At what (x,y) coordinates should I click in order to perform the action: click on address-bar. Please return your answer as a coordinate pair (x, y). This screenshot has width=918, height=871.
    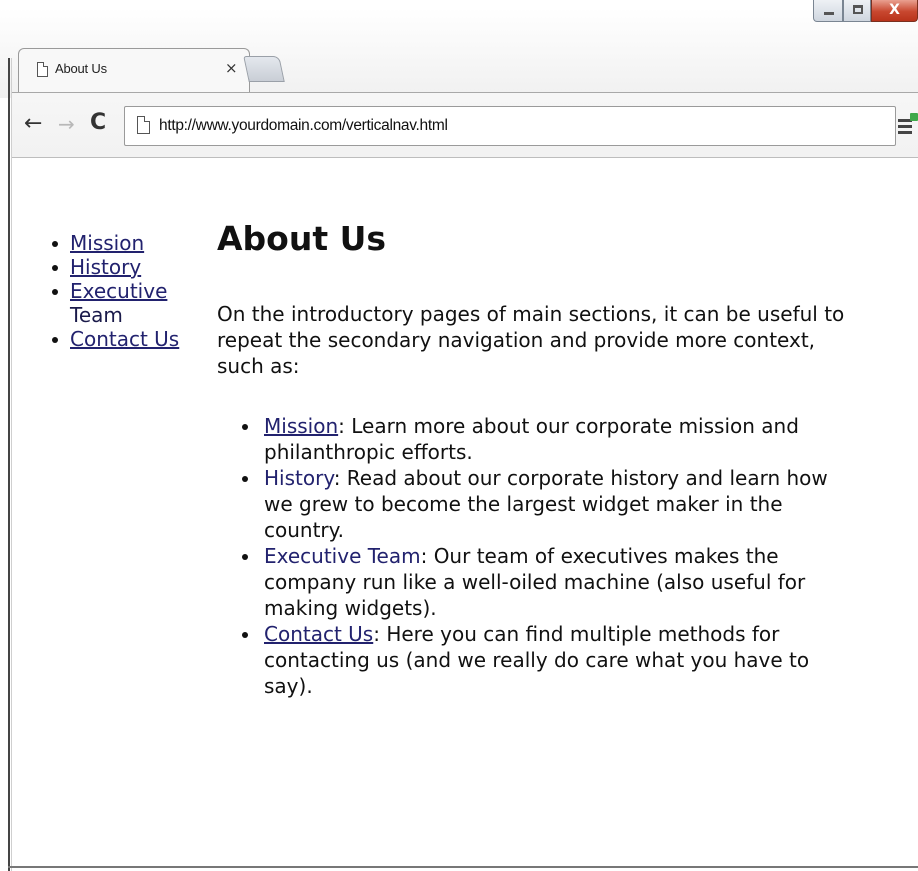
    Looking at the image, I should click on (510, 126).